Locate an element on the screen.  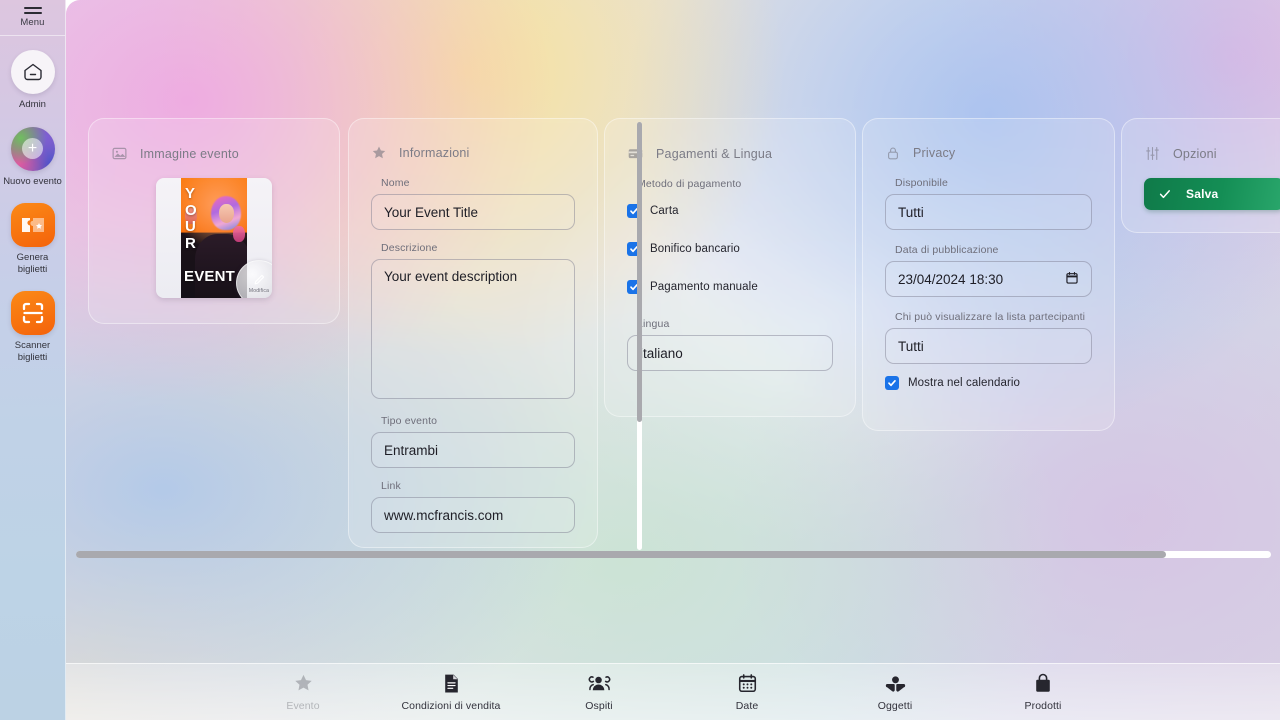
checkbox-row-carta: Carta is located at coordinates (730, 211).